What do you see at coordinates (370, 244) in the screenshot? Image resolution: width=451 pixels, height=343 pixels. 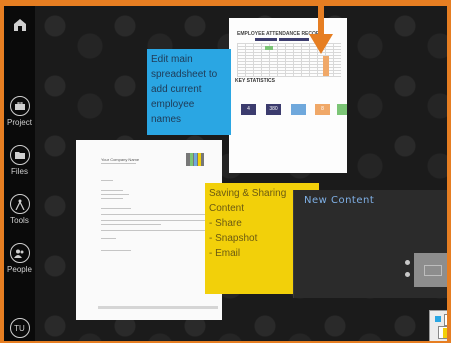 I see `new-content-panel: New Content` at bounding box center [370, 244].